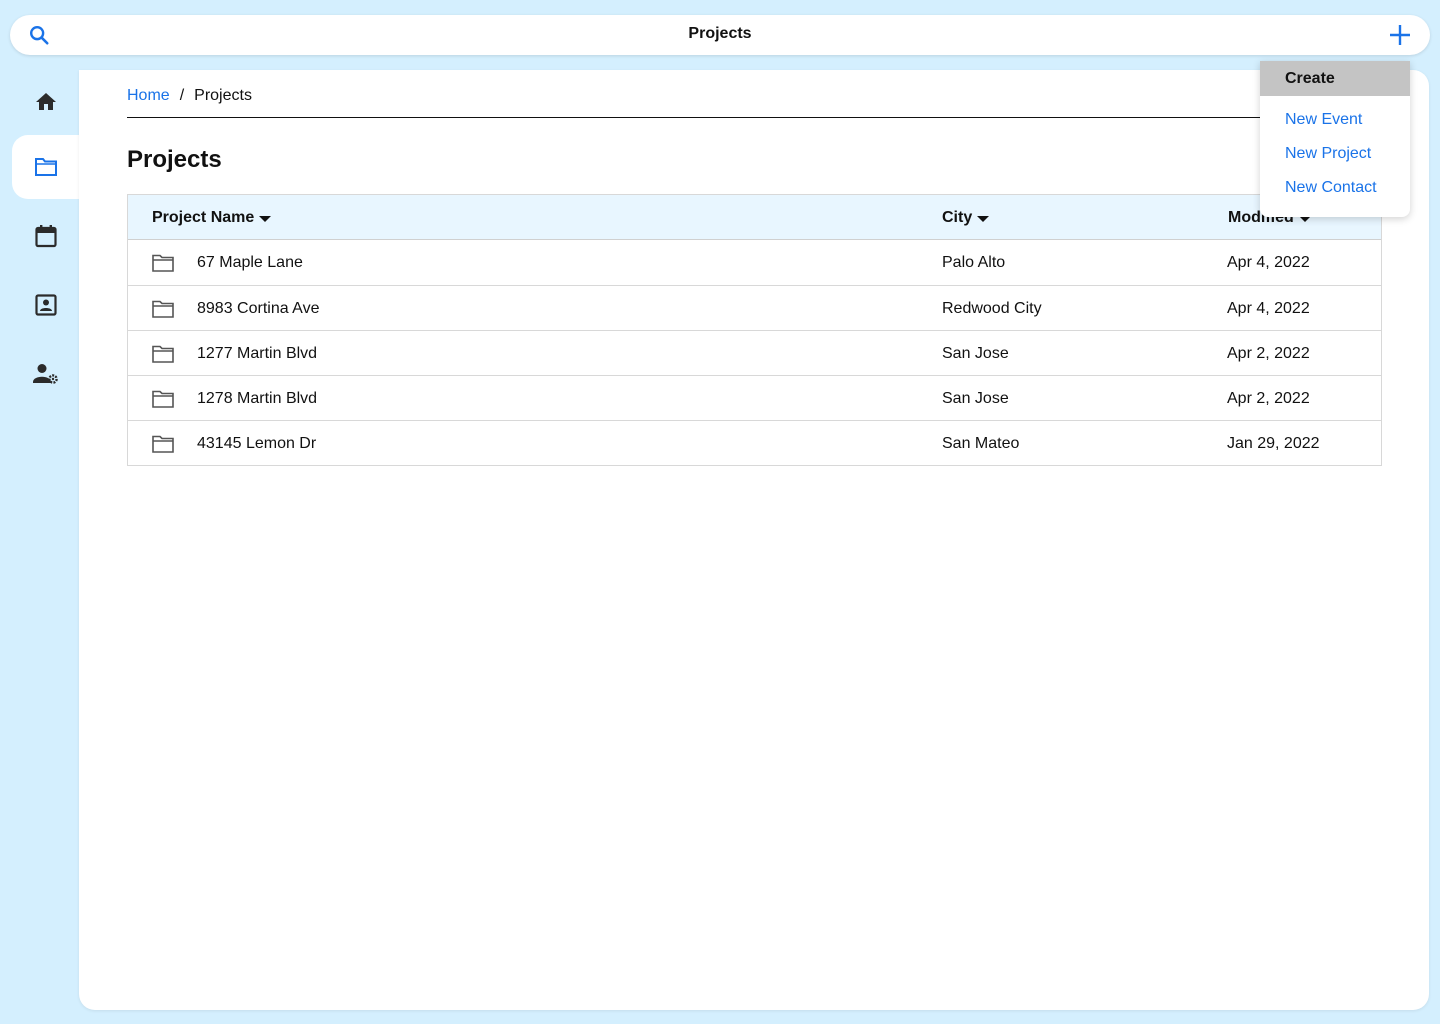 This screenshot has height=1024, width=1440. What do you see at coordinates (1331, 188) in the screenshot?
I see `menu-item-new-contact: New Contact` at bounding box center [1331, 188].